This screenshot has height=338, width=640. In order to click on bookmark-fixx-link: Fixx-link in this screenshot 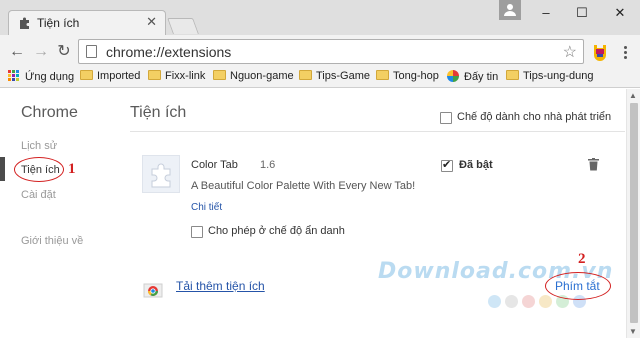, I will do `click(176, 78)`.